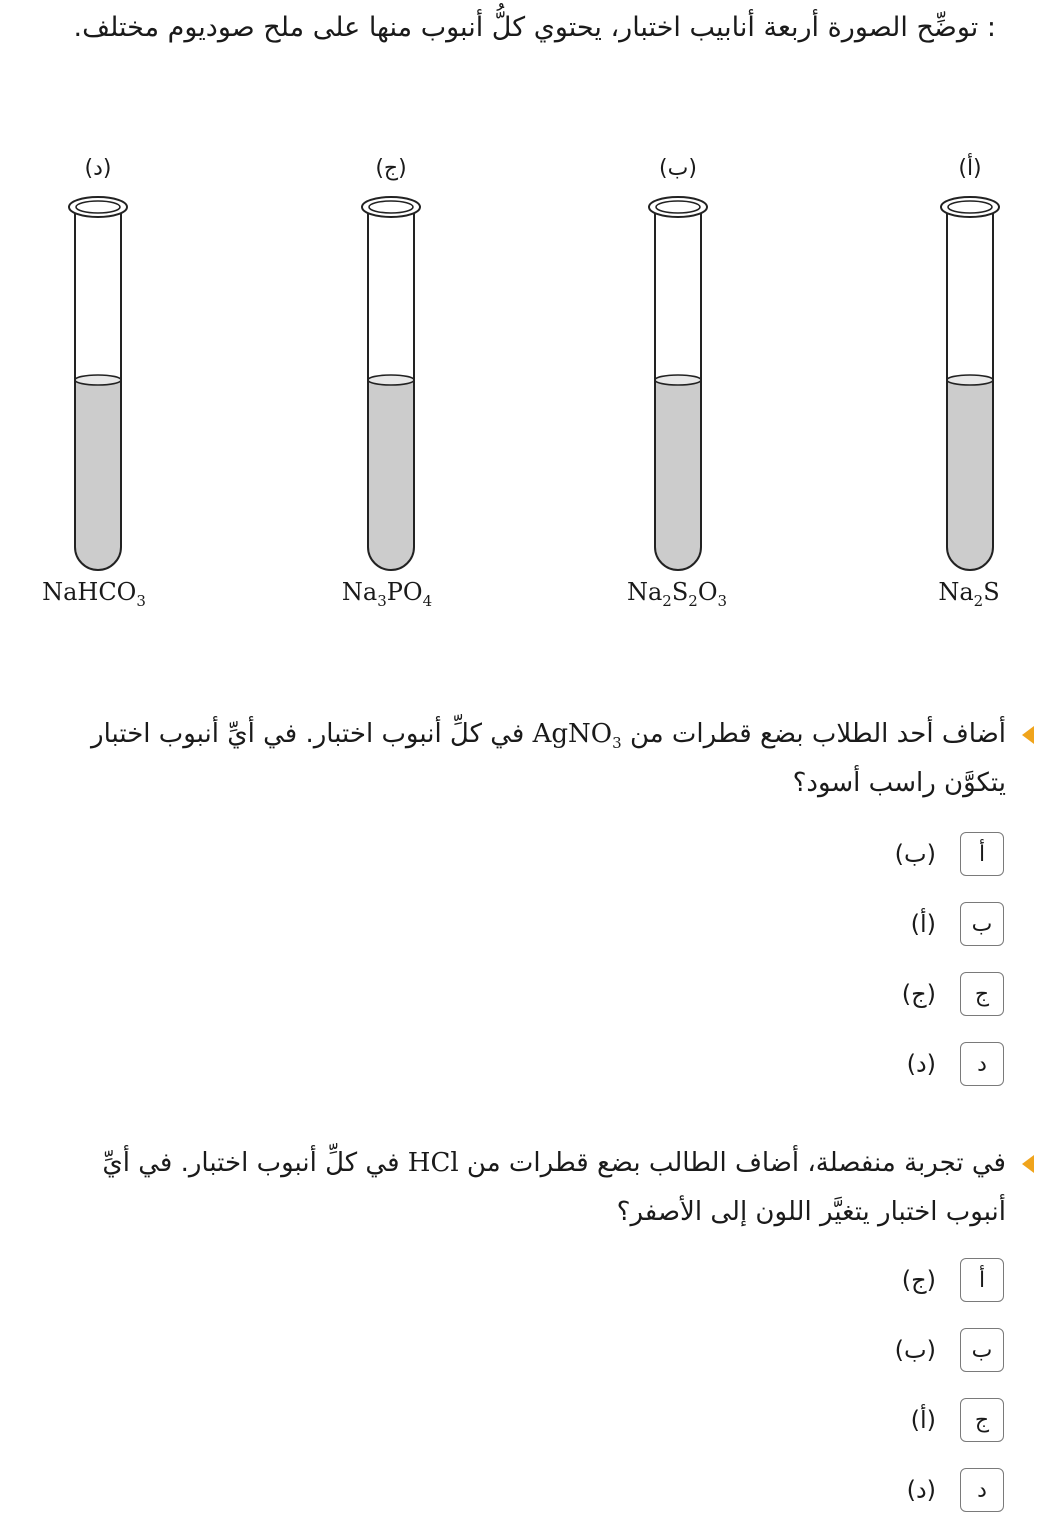  I want to click on question-1-marker-icon, so click(1028, 735).